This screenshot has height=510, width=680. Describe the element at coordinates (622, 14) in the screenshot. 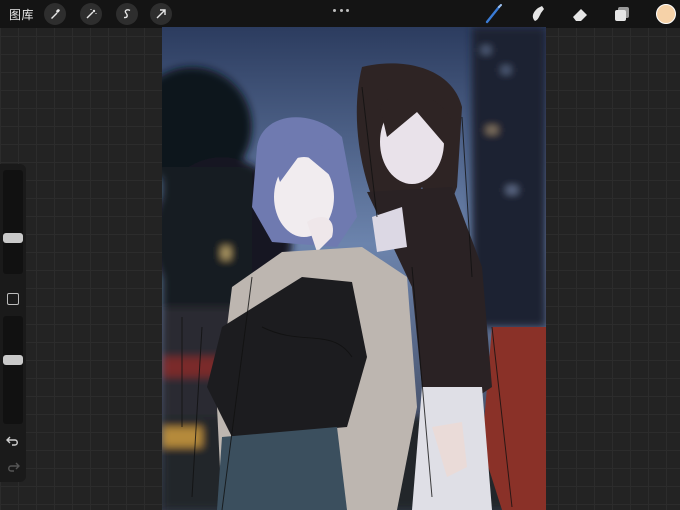

I see `layers-icon` at that location.